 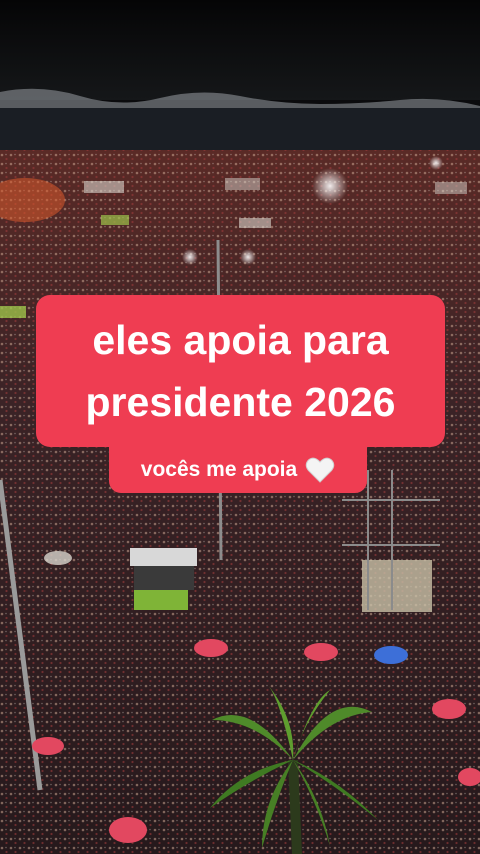 I want to click on caption-line-2: presidente 2026, so click(x=240, y=402).